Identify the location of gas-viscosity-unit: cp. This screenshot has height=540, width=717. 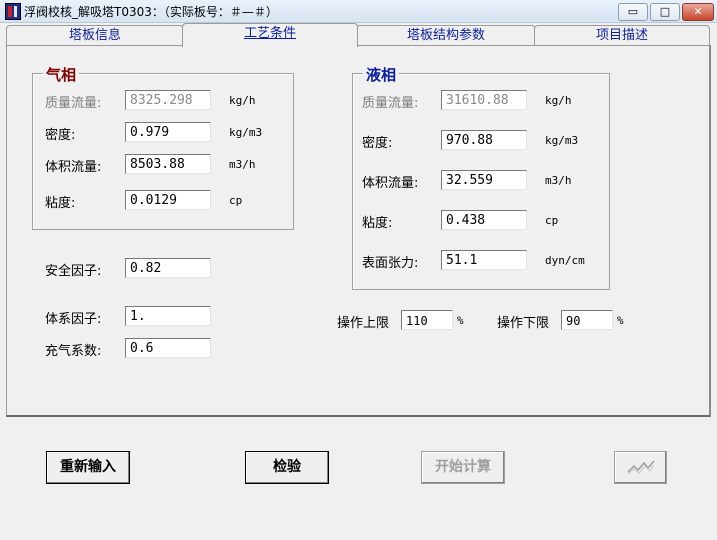
(236, 200).